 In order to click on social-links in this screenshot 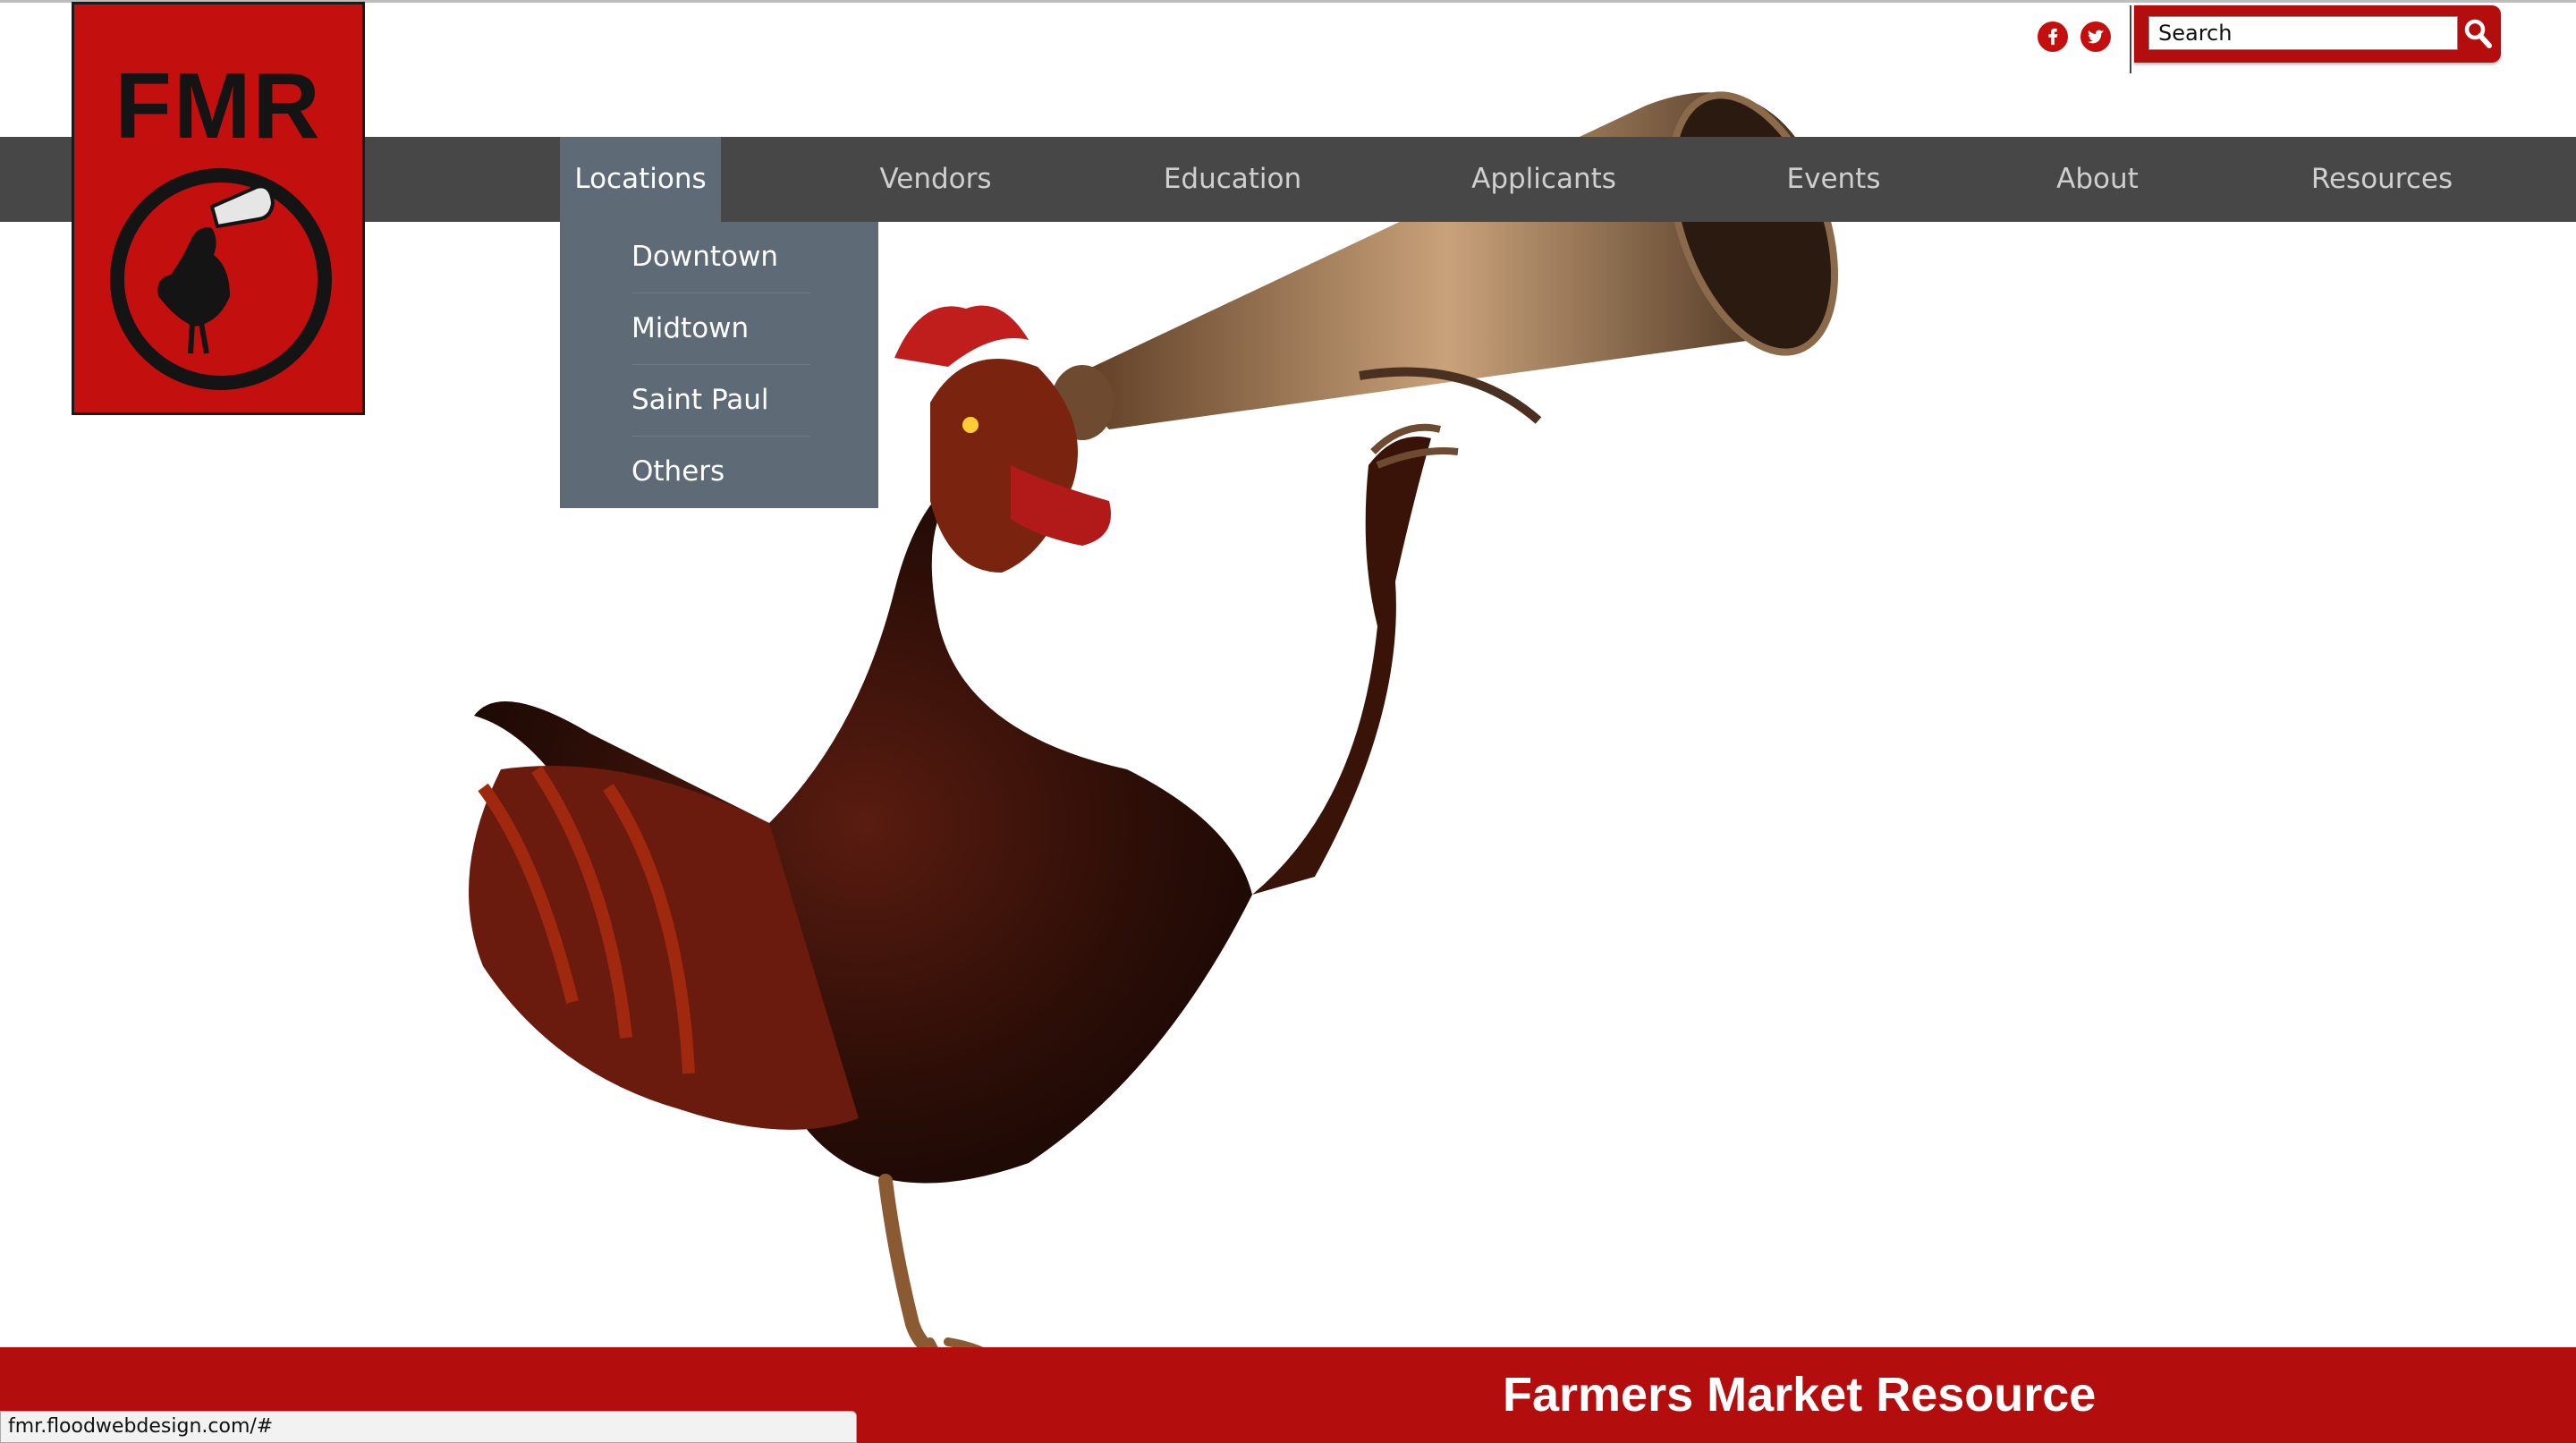, I will do `click(2074, 37)`.